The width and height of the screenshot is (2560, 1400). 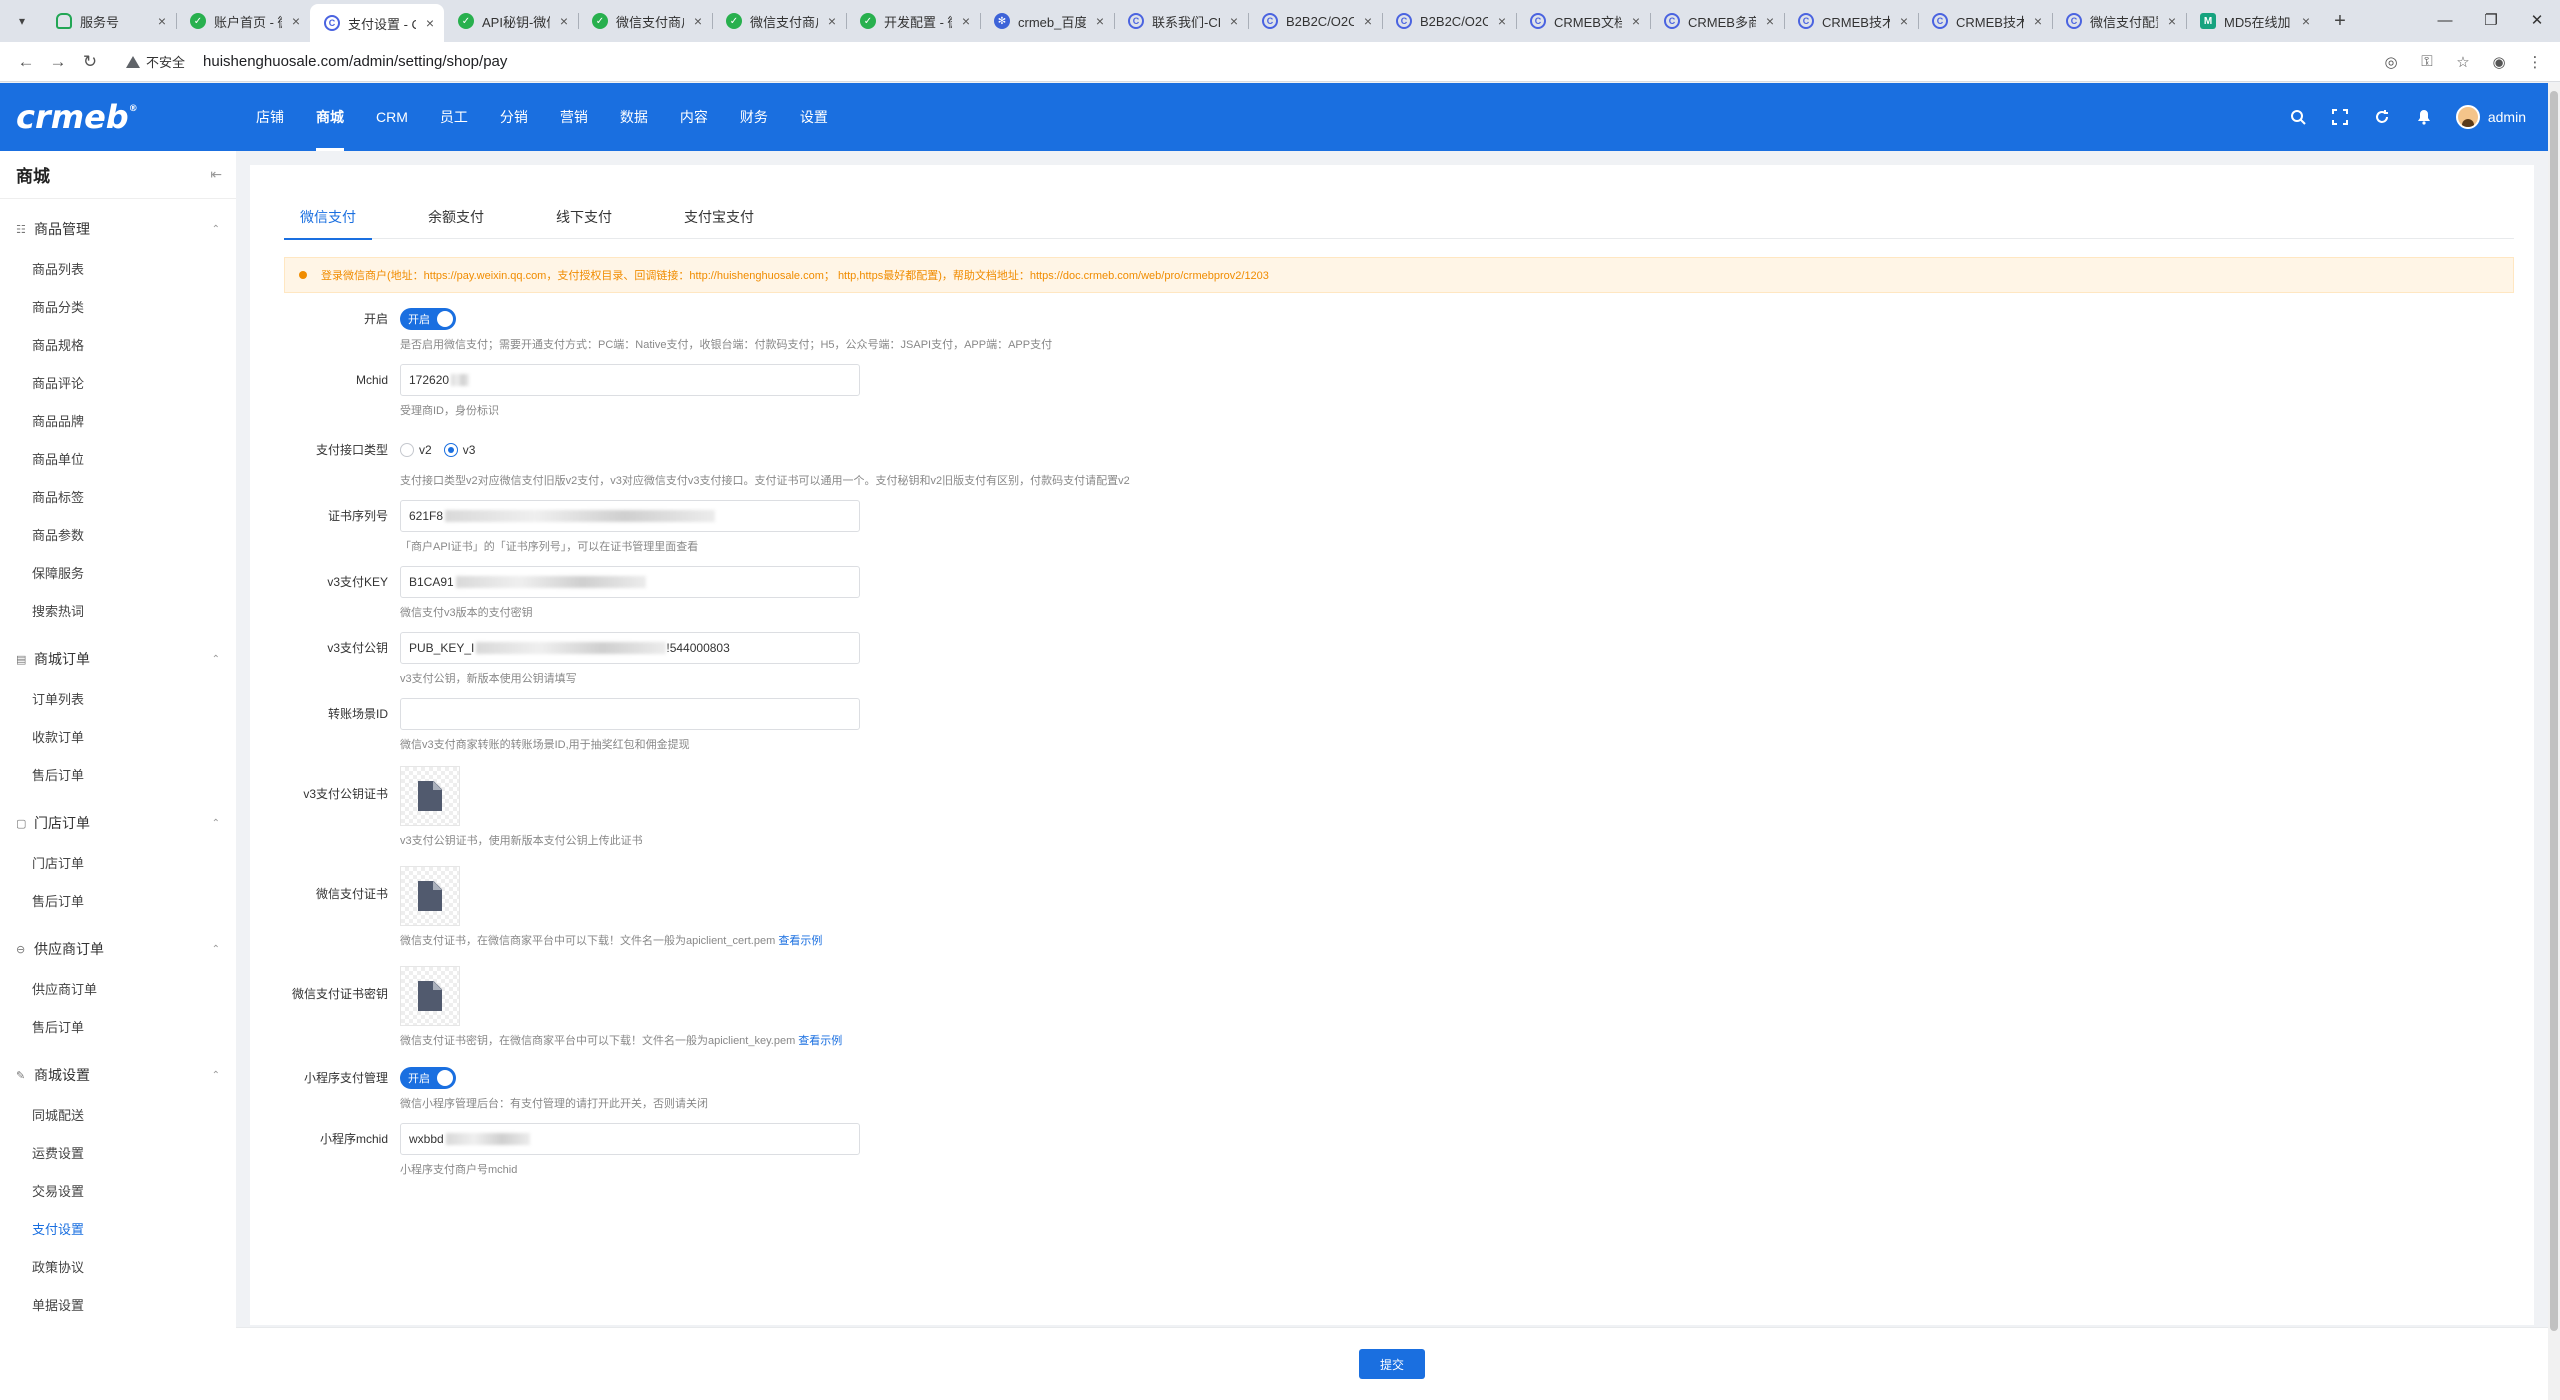 I want to click on mchid-input: 172620, so click(x=630, y=380).